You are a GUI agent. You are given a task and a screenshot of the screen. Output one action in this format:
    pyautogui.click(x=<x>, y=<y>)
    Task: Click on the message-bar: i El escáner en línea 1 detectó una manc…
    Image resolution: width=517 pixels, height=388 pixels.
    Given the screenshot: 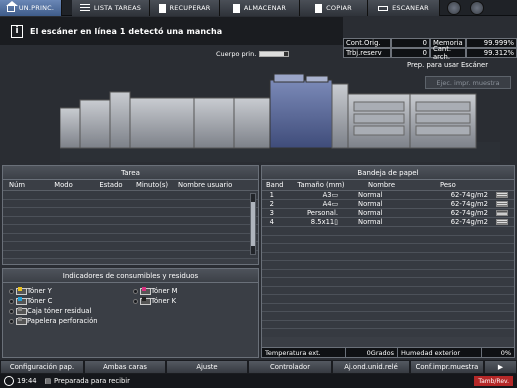 What is the action you would take?
    pyautogui.click(x=171, y=31)
    